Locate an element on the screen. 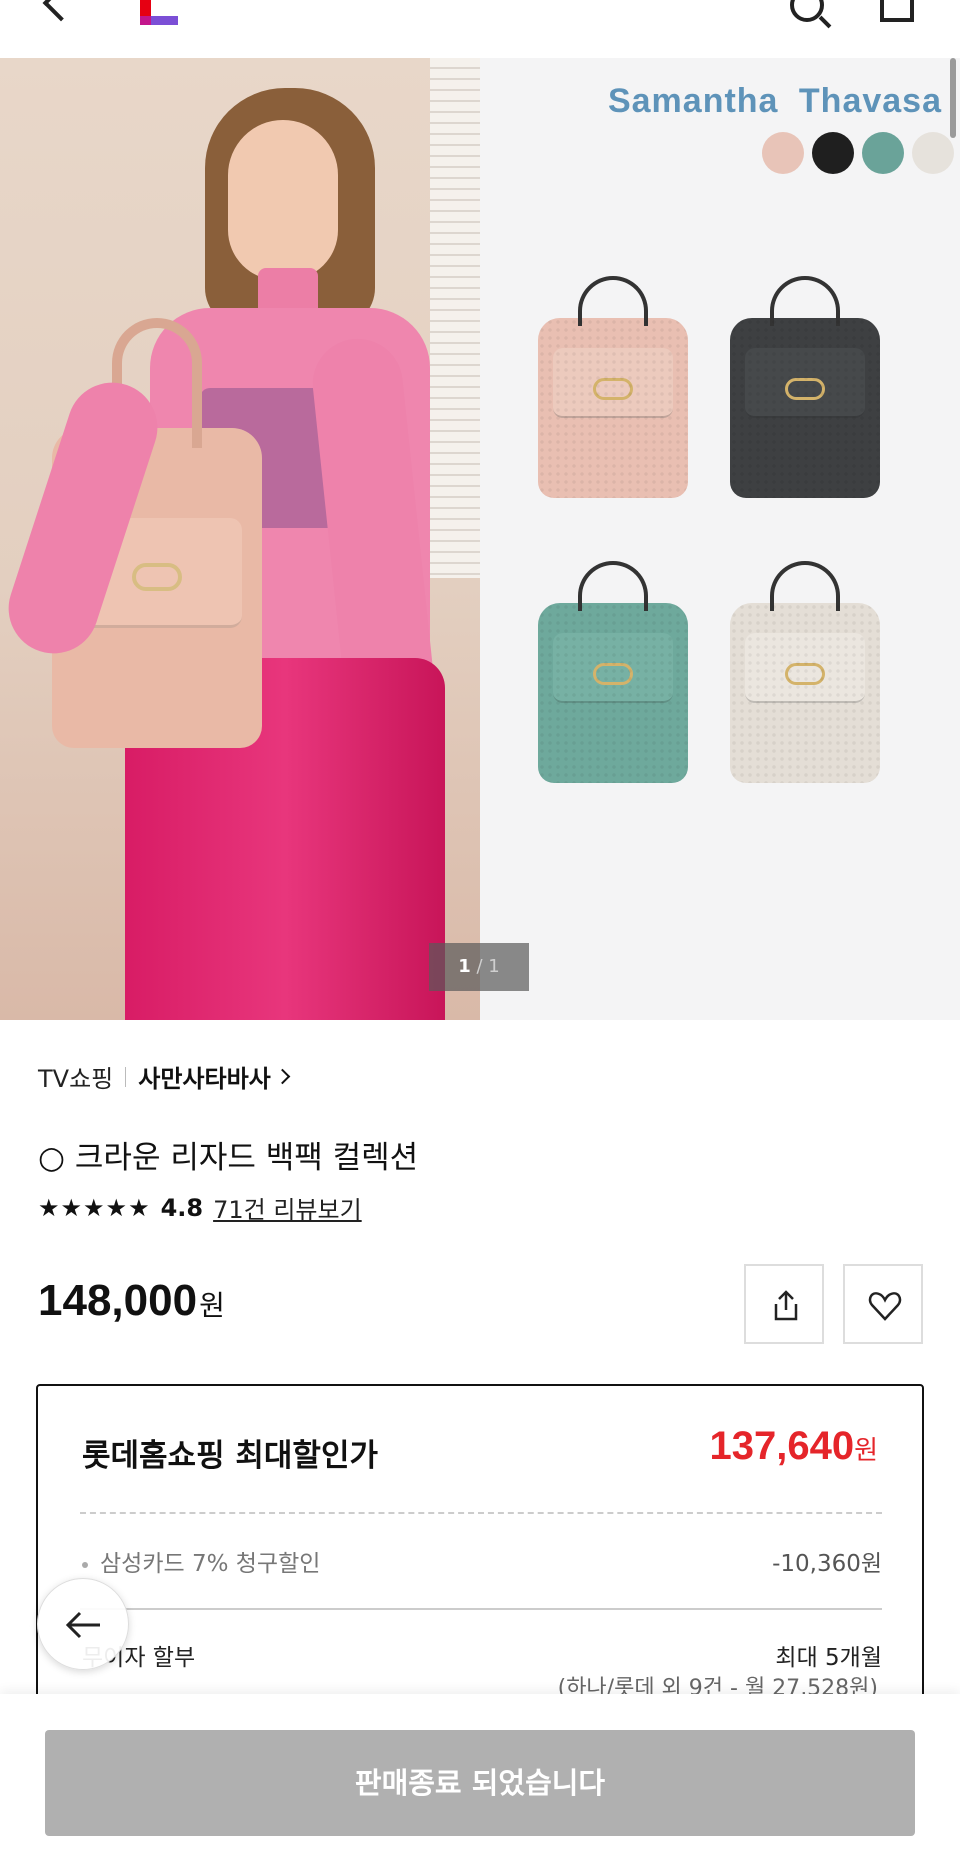  heart-icon is located at coordinates (885, 1306).